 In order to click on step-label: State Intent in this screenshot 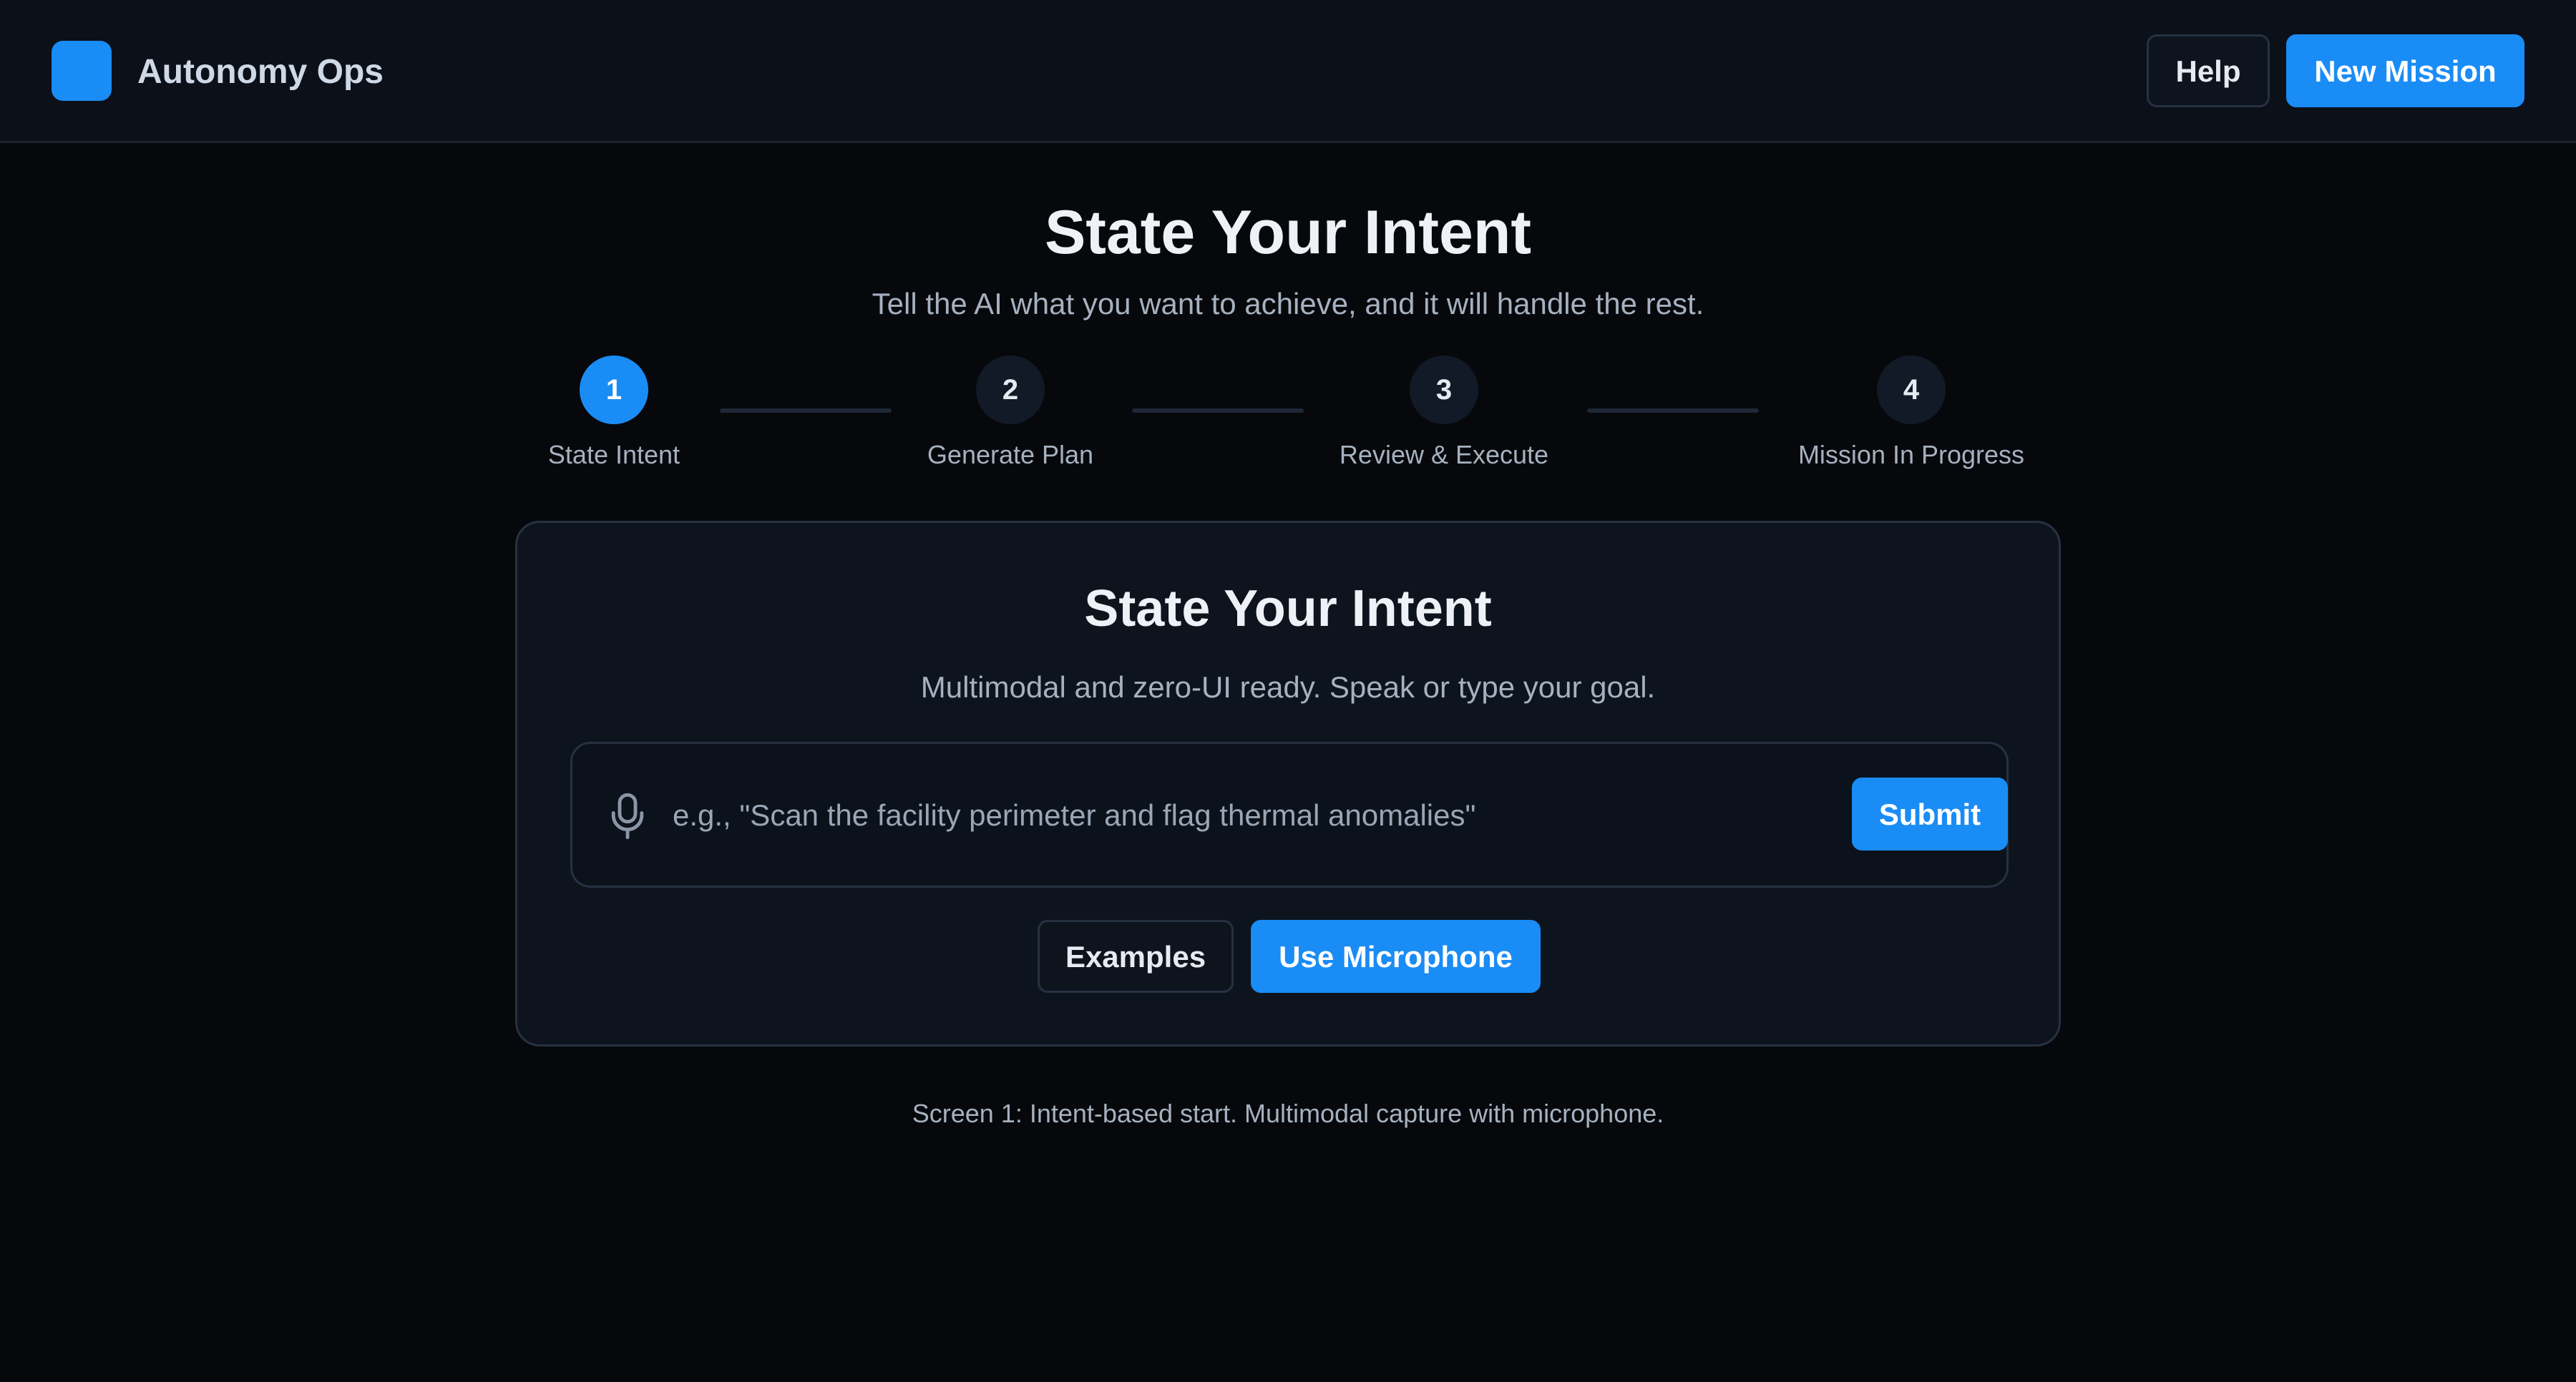, I will do `click(613, 455)`.